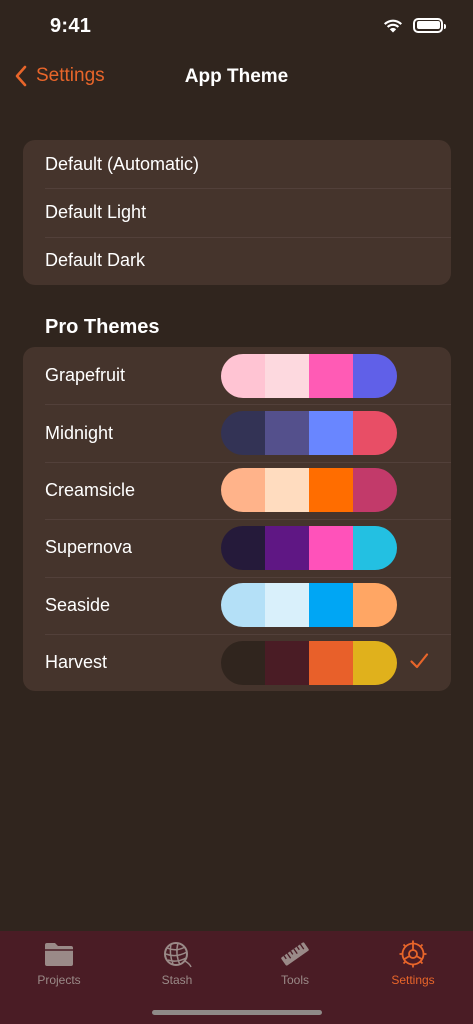 The height and width of the screenshot is (1024, 473). I want to click on theme-option-label: Midnight, so click(79, 432).